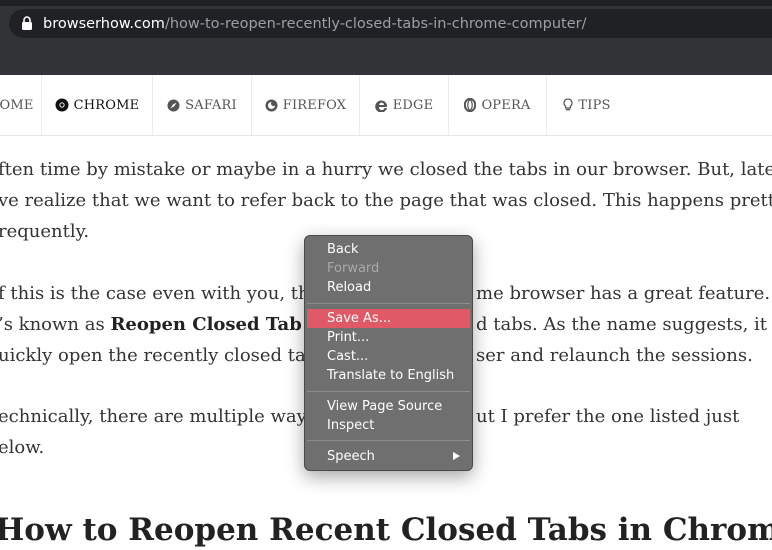  What do you see at coordinates (160, 293) in the screenshot?
I see `paragraph-line: f this is the case even with you, the` at bounding box center [160, 293].